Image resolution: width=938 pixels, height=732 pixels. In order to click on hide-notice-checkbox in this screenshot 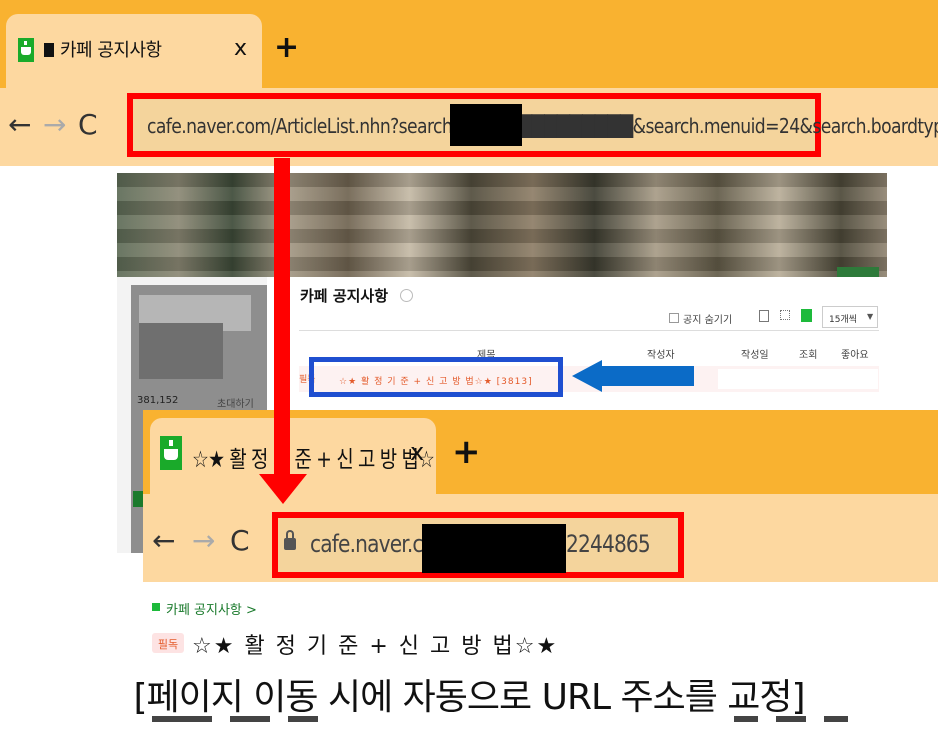, I will do `click(674, 318)`.